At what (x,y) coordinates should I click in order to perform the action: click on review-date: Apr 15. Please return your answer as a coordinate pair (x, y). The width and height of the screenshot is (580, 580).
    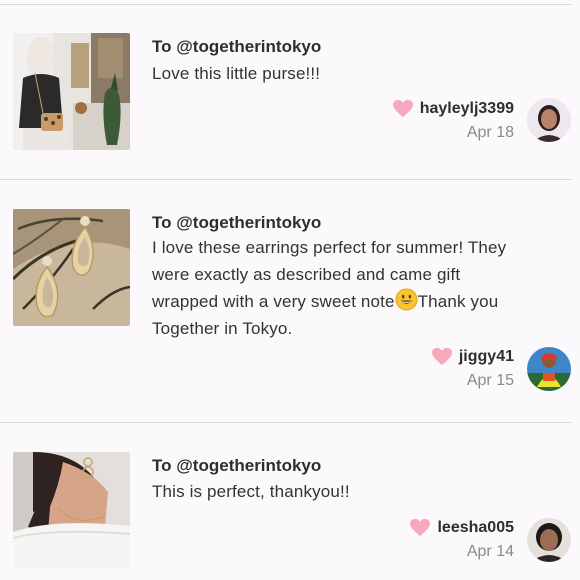
    Looking at the image, I should click on (490, 380).